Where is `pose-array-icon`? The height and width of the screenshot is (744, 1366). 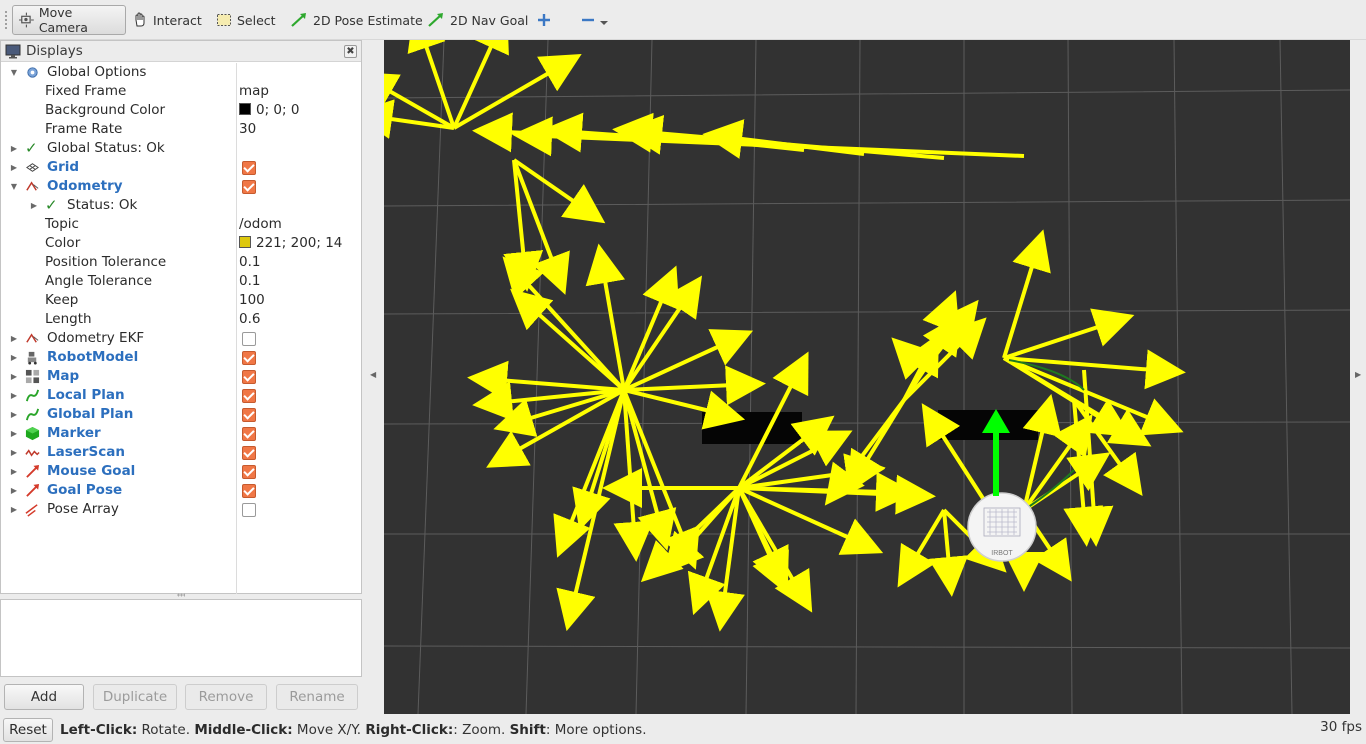 pose-array-icon is located at coordinates (31, 510).